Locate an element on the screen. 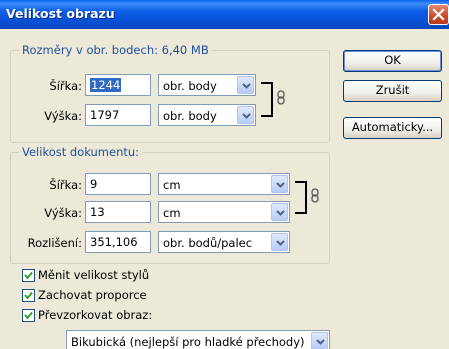 Image resolution: width=449 pixels, height=349 pixels. doc-width-label: Šířka: is located at coordinates (65, 185).